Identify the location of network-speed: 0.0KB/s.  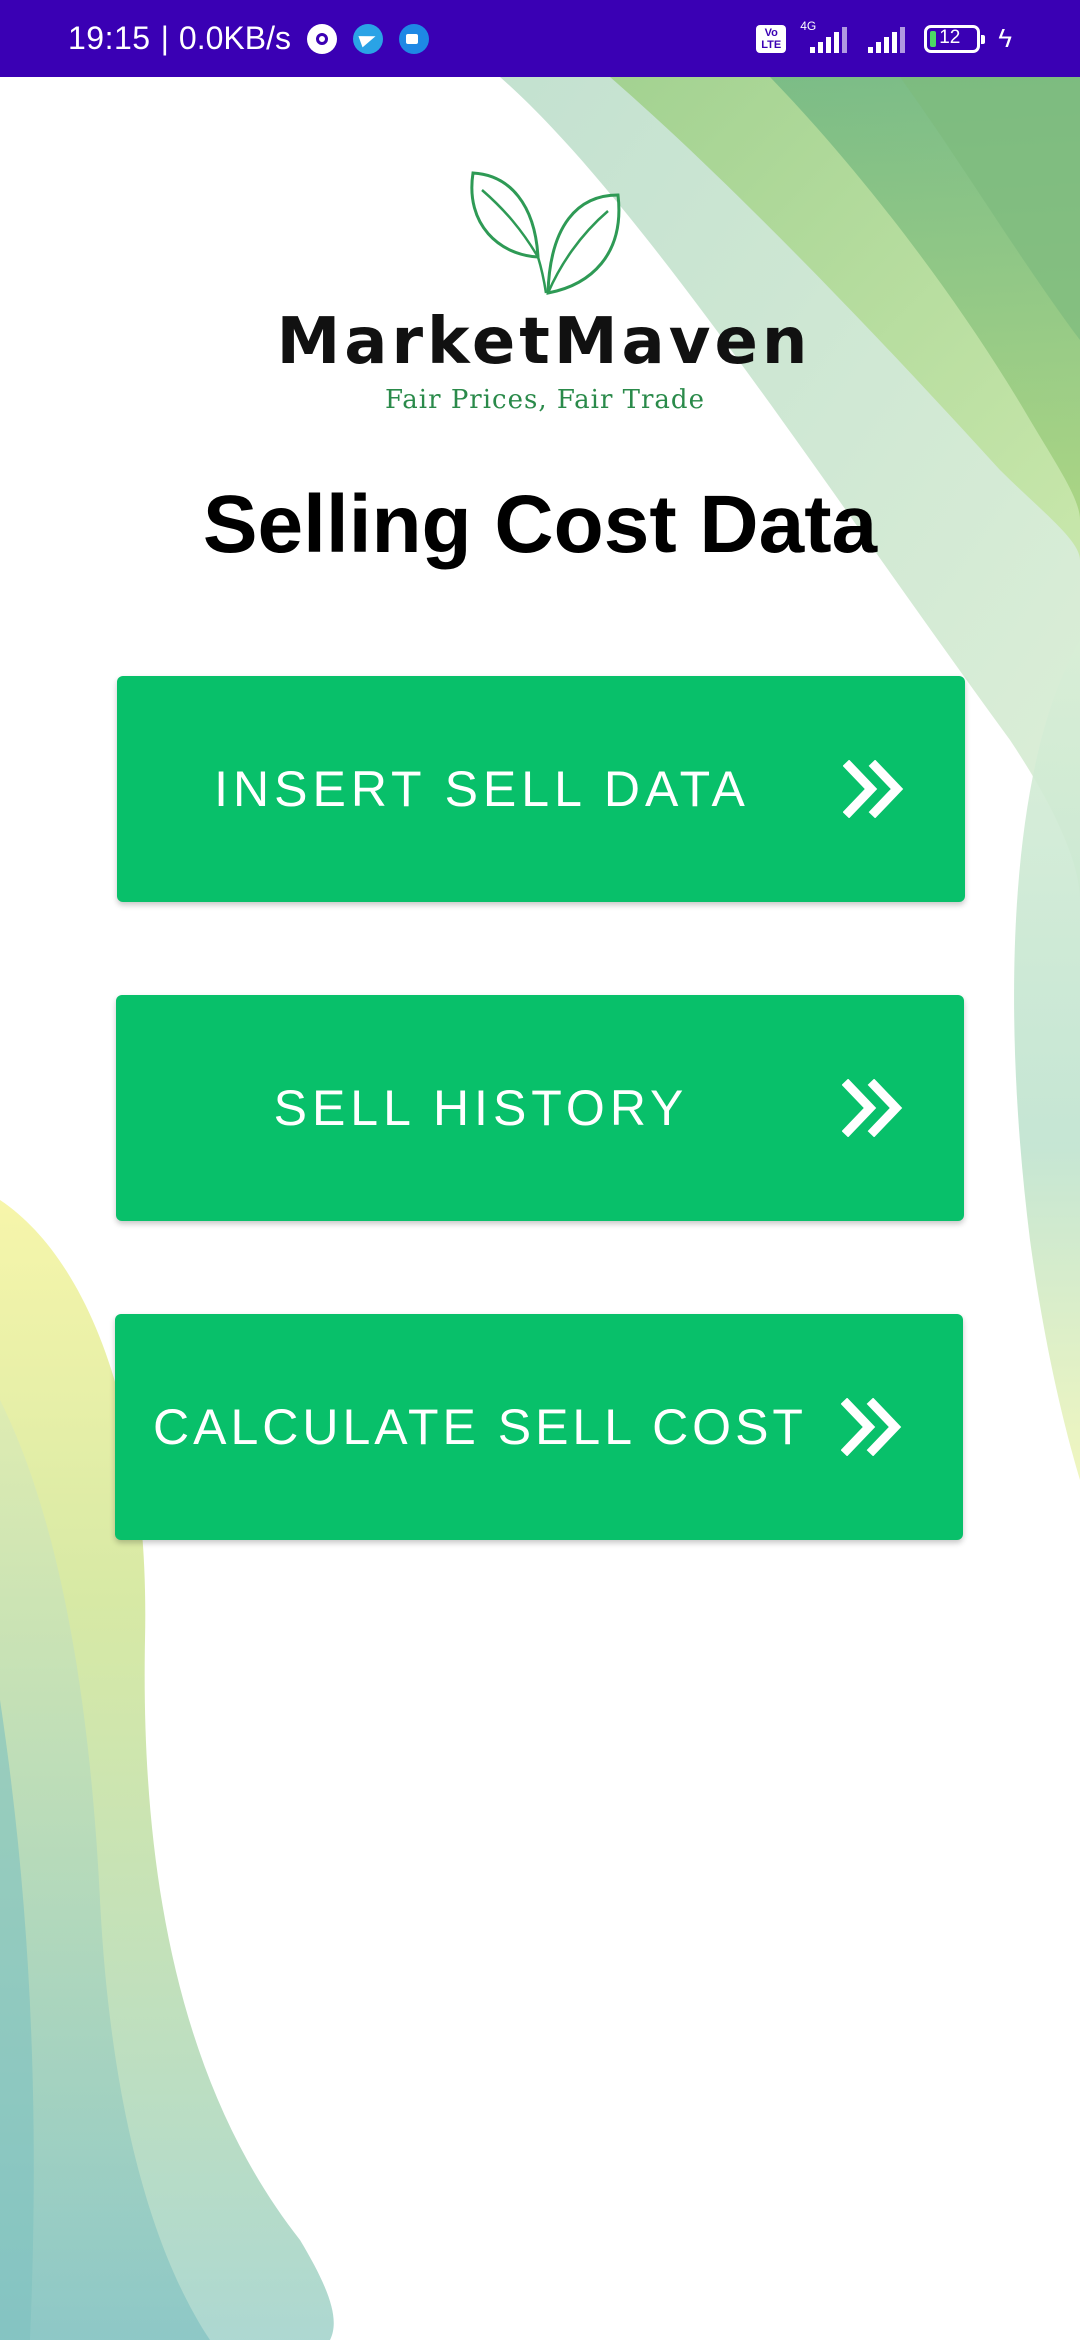
(234, 38).